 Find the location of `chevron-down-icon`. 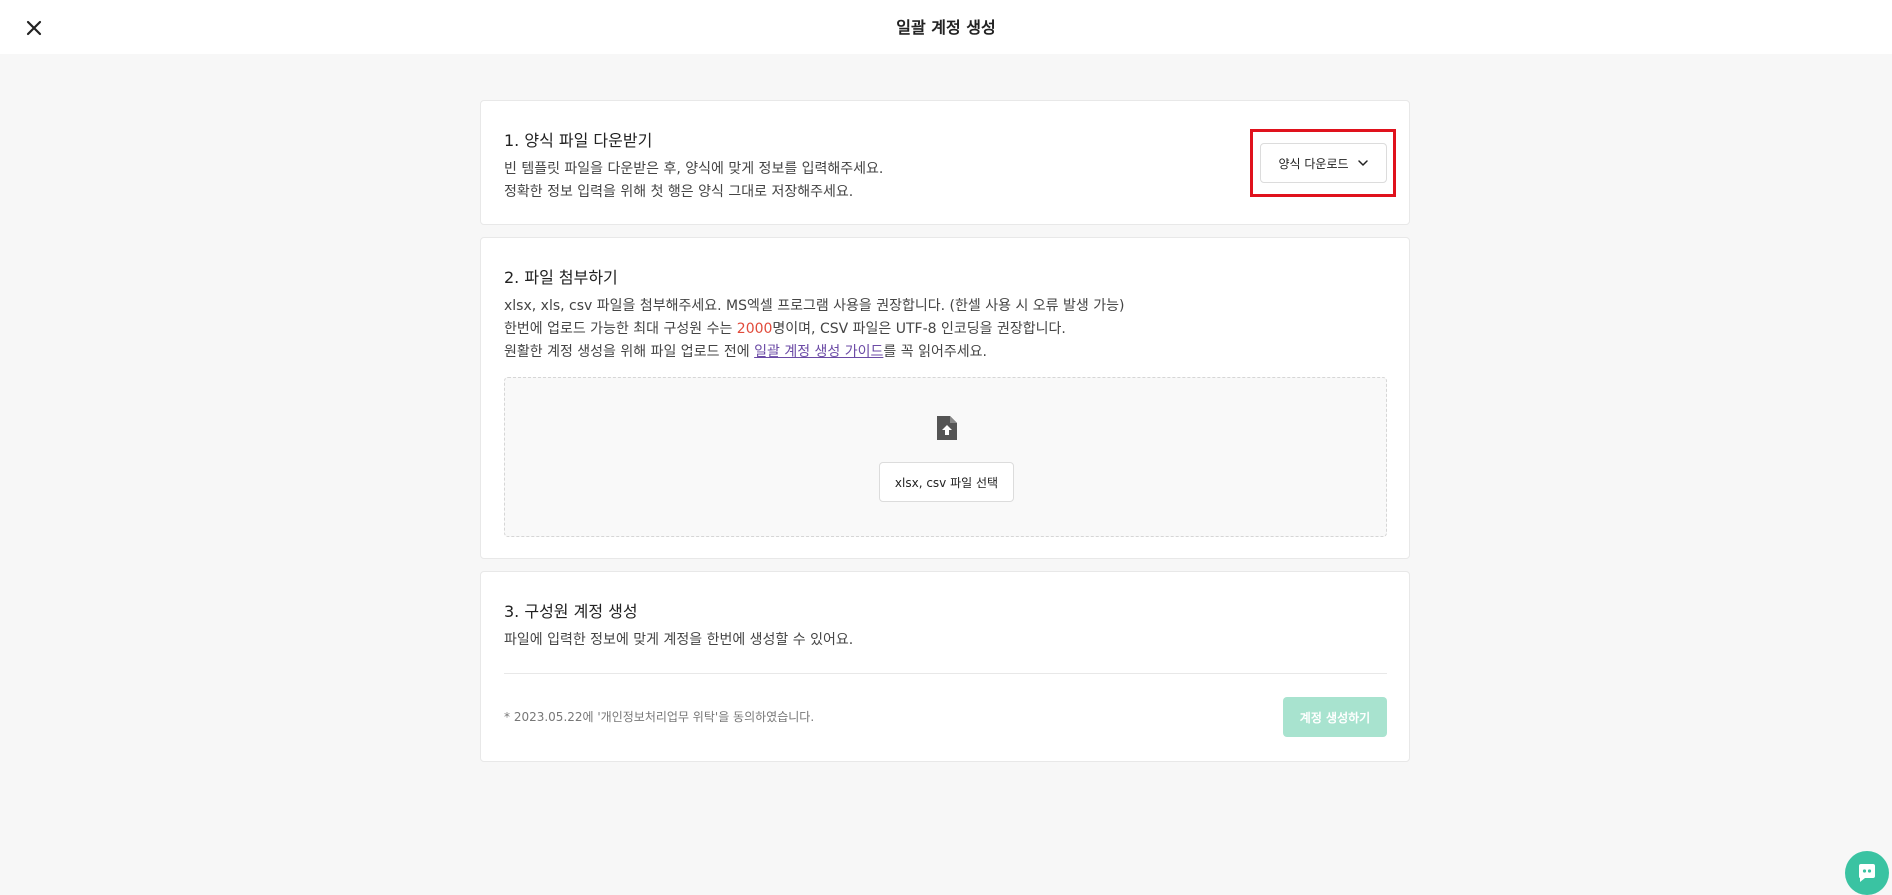

chevron-down-icon is located at coordinates (1362, 163).